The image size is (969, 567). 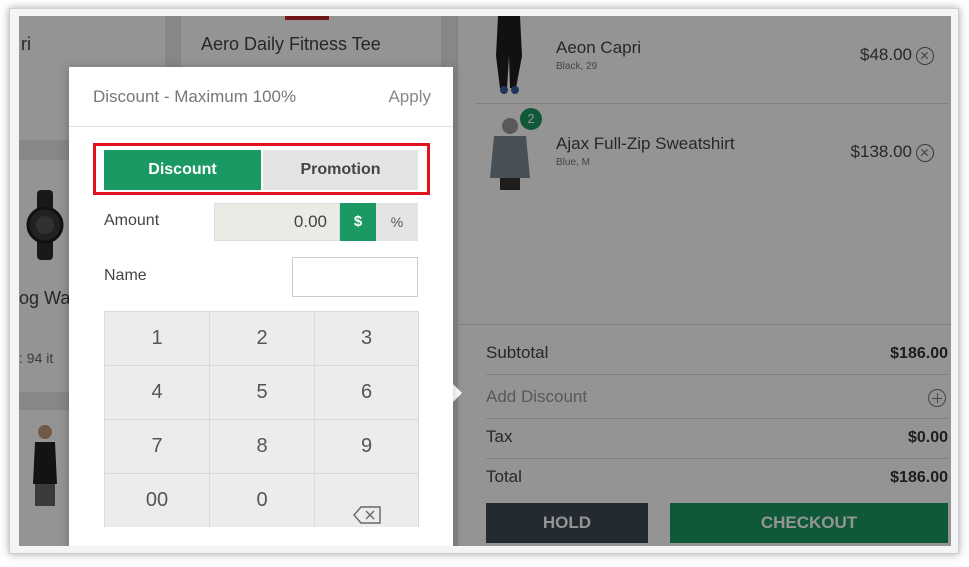 I want to click on key-4: 4, so click(x=157, y=392).